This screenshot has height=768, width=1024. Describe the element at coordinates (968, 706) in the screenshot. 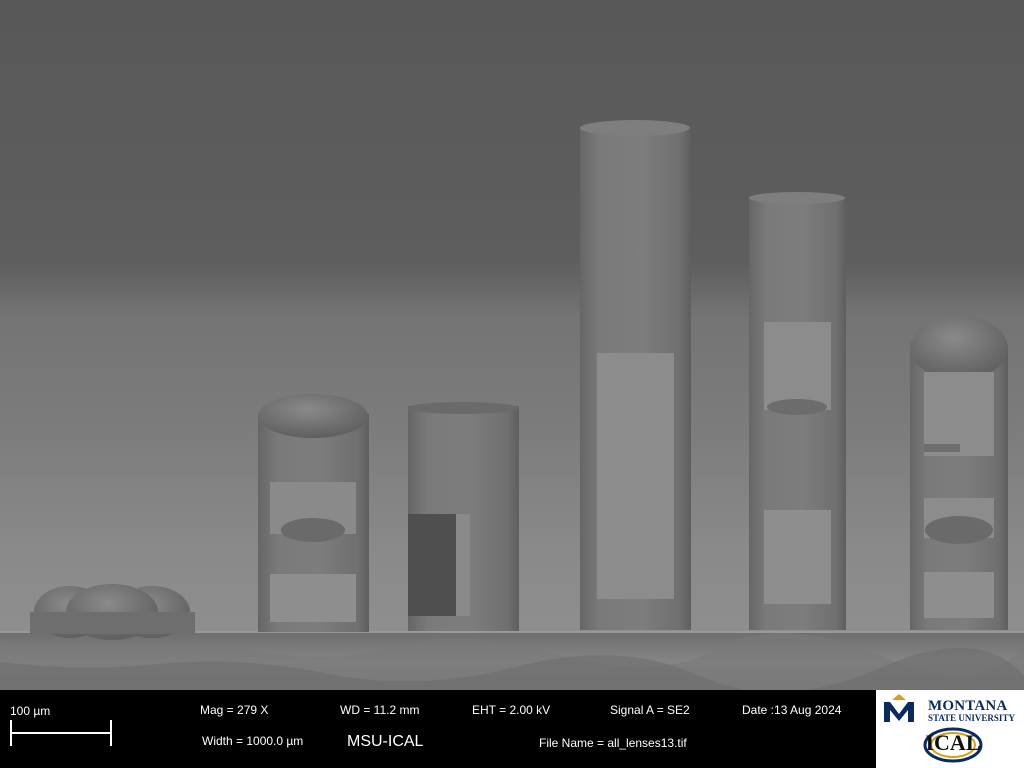

I see `logo-university: MONTANA` at that location.